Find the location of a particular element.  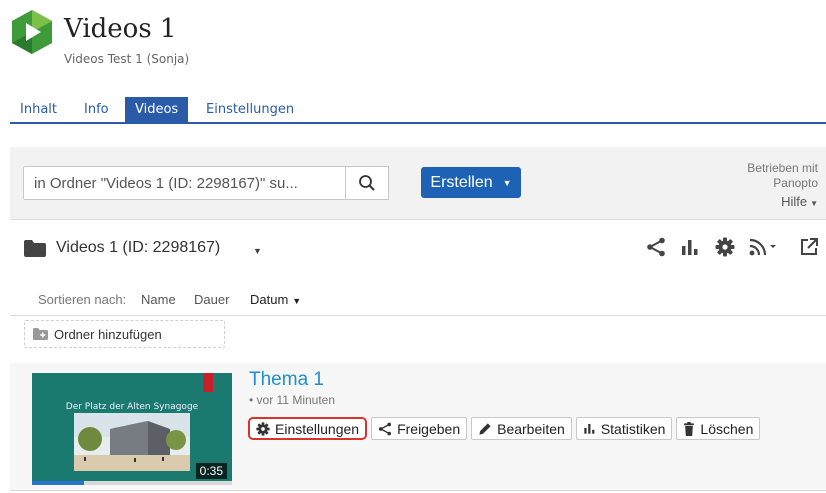

open-external-icon is located at coordinates (809, 247).